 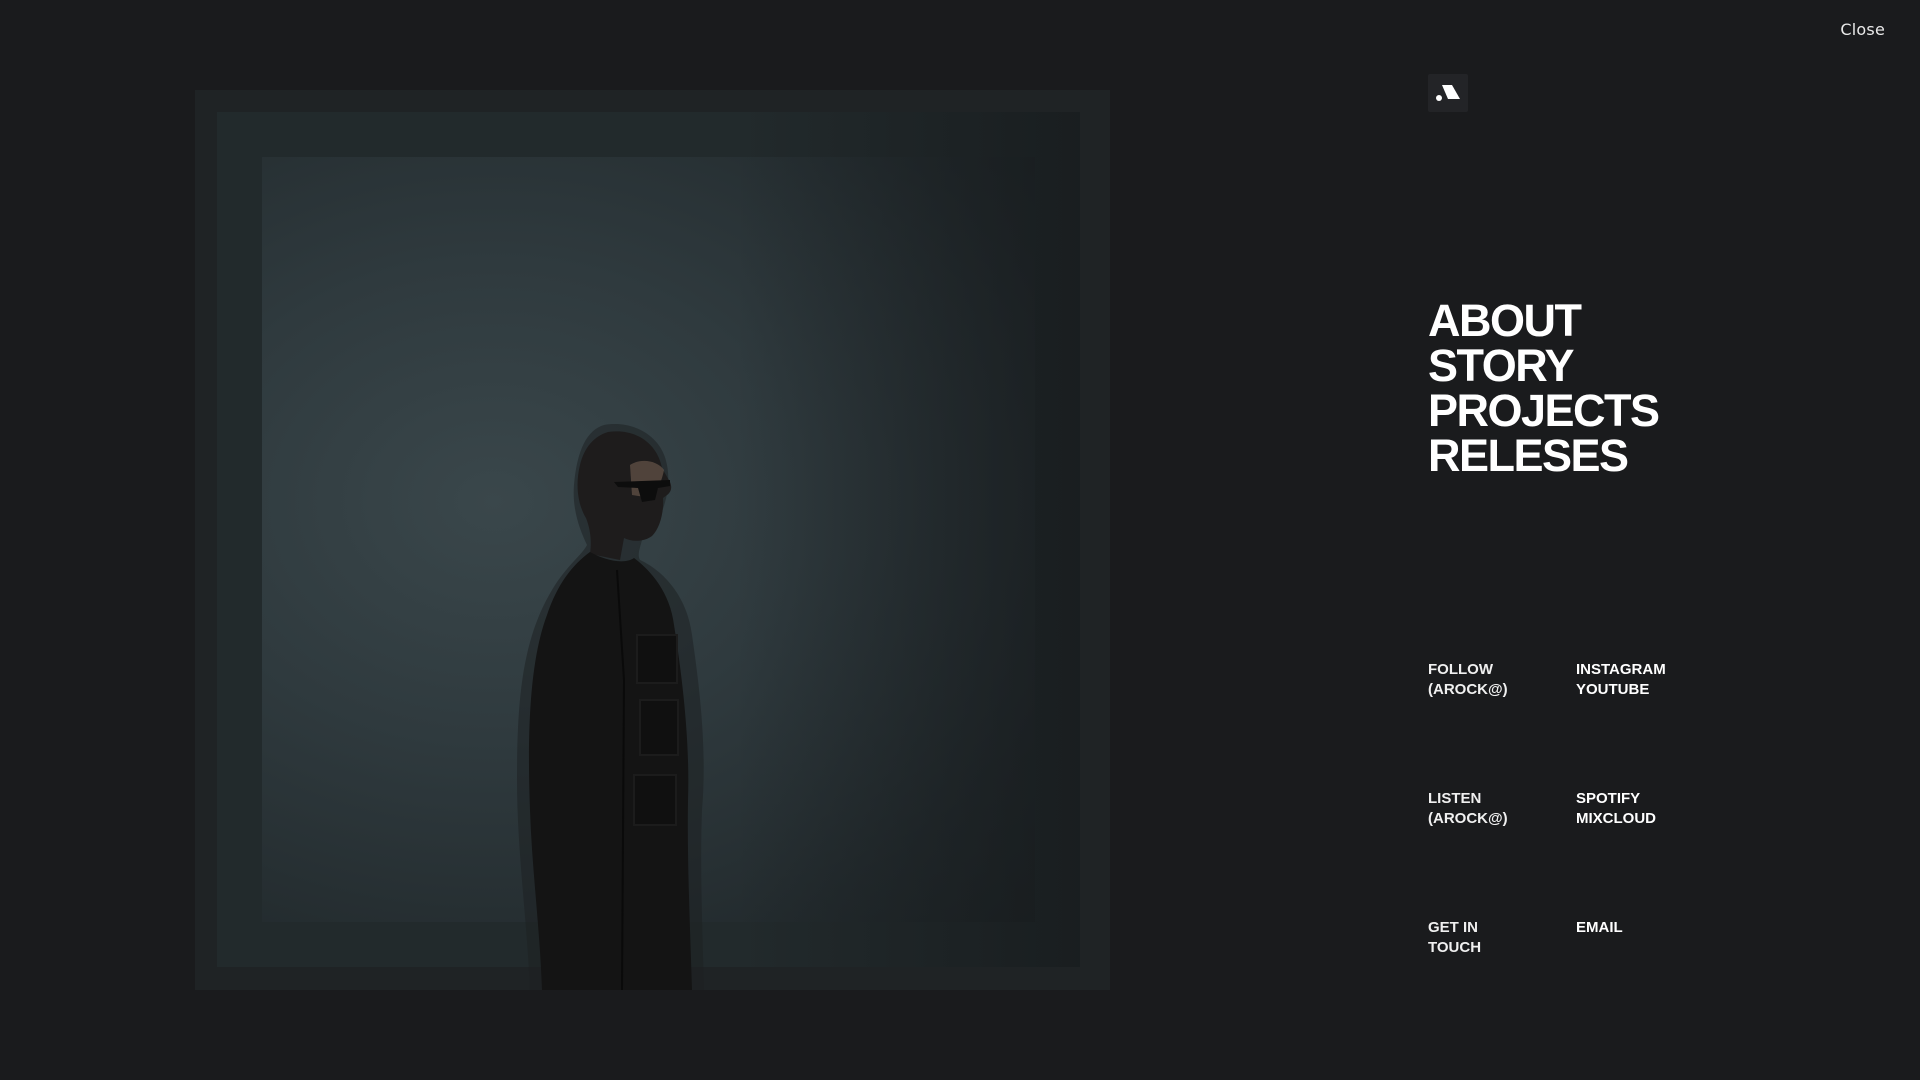 What do you see at coordinates (1460, 669) in the screenshot?
I see `follow-label-line1: FOLLOW` at bounding box center [1460, 669].